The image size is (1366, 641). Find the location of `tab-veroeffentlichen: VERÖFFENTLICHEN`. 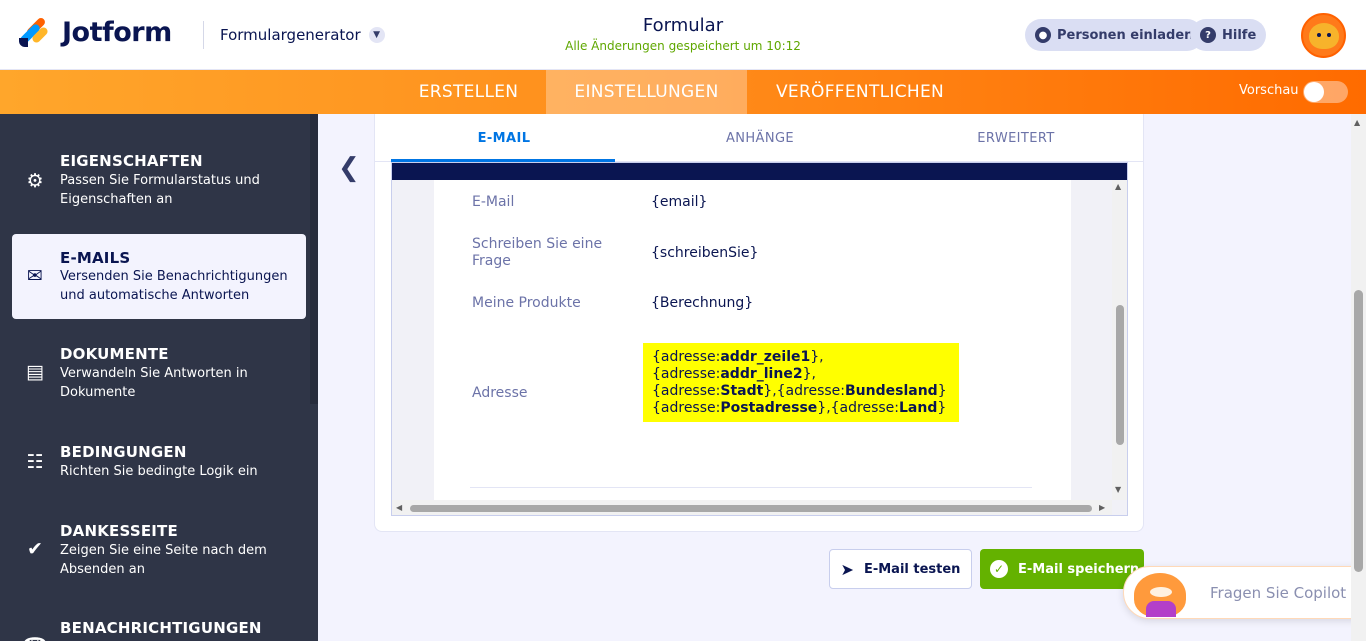

tab-veroeffentlichen: VERÖFFENTLICHEN is located at coordinates (860, 92).